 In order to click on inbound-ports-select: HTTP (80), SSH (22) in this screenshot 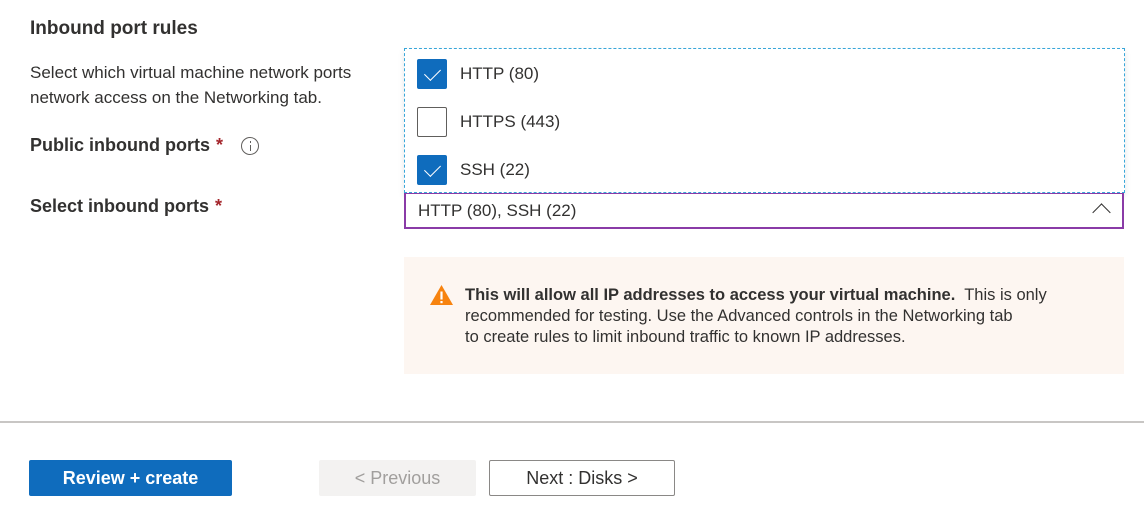, I will do `click(764, 211)`.